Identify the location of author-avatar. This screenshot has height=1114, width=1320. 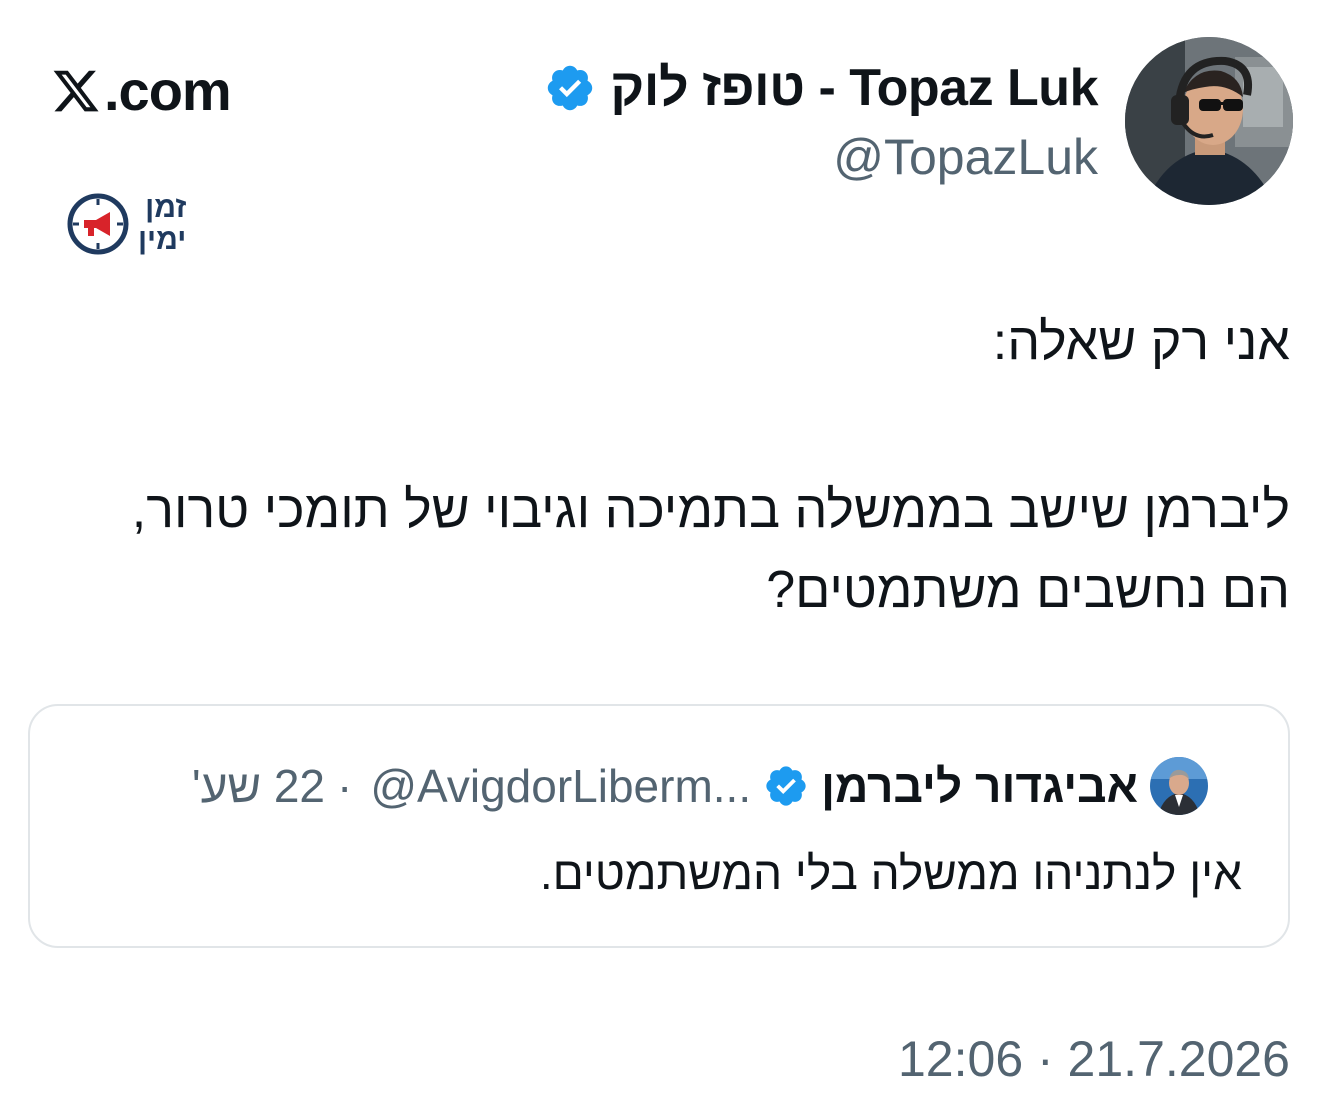
(1209, 121).